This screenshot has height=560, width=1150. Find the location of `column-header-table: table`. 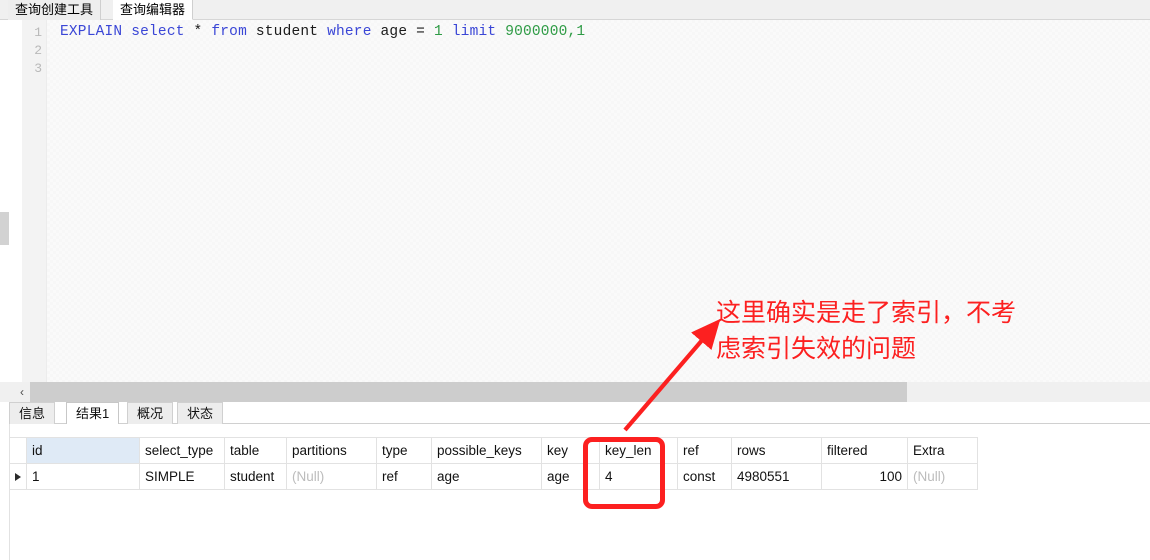

column-header-table: table is located at coordinates (255, 450).